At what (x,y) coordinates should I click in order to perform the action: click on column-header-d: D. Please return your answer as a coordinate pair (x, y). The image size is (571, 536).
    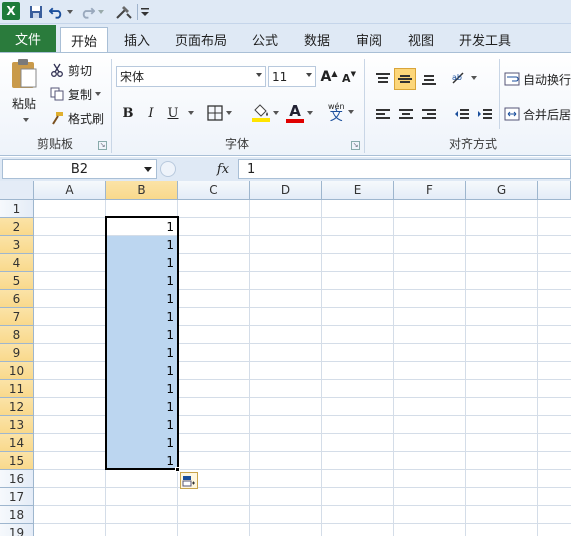
    Looking at the image, I should click on (286, 190).